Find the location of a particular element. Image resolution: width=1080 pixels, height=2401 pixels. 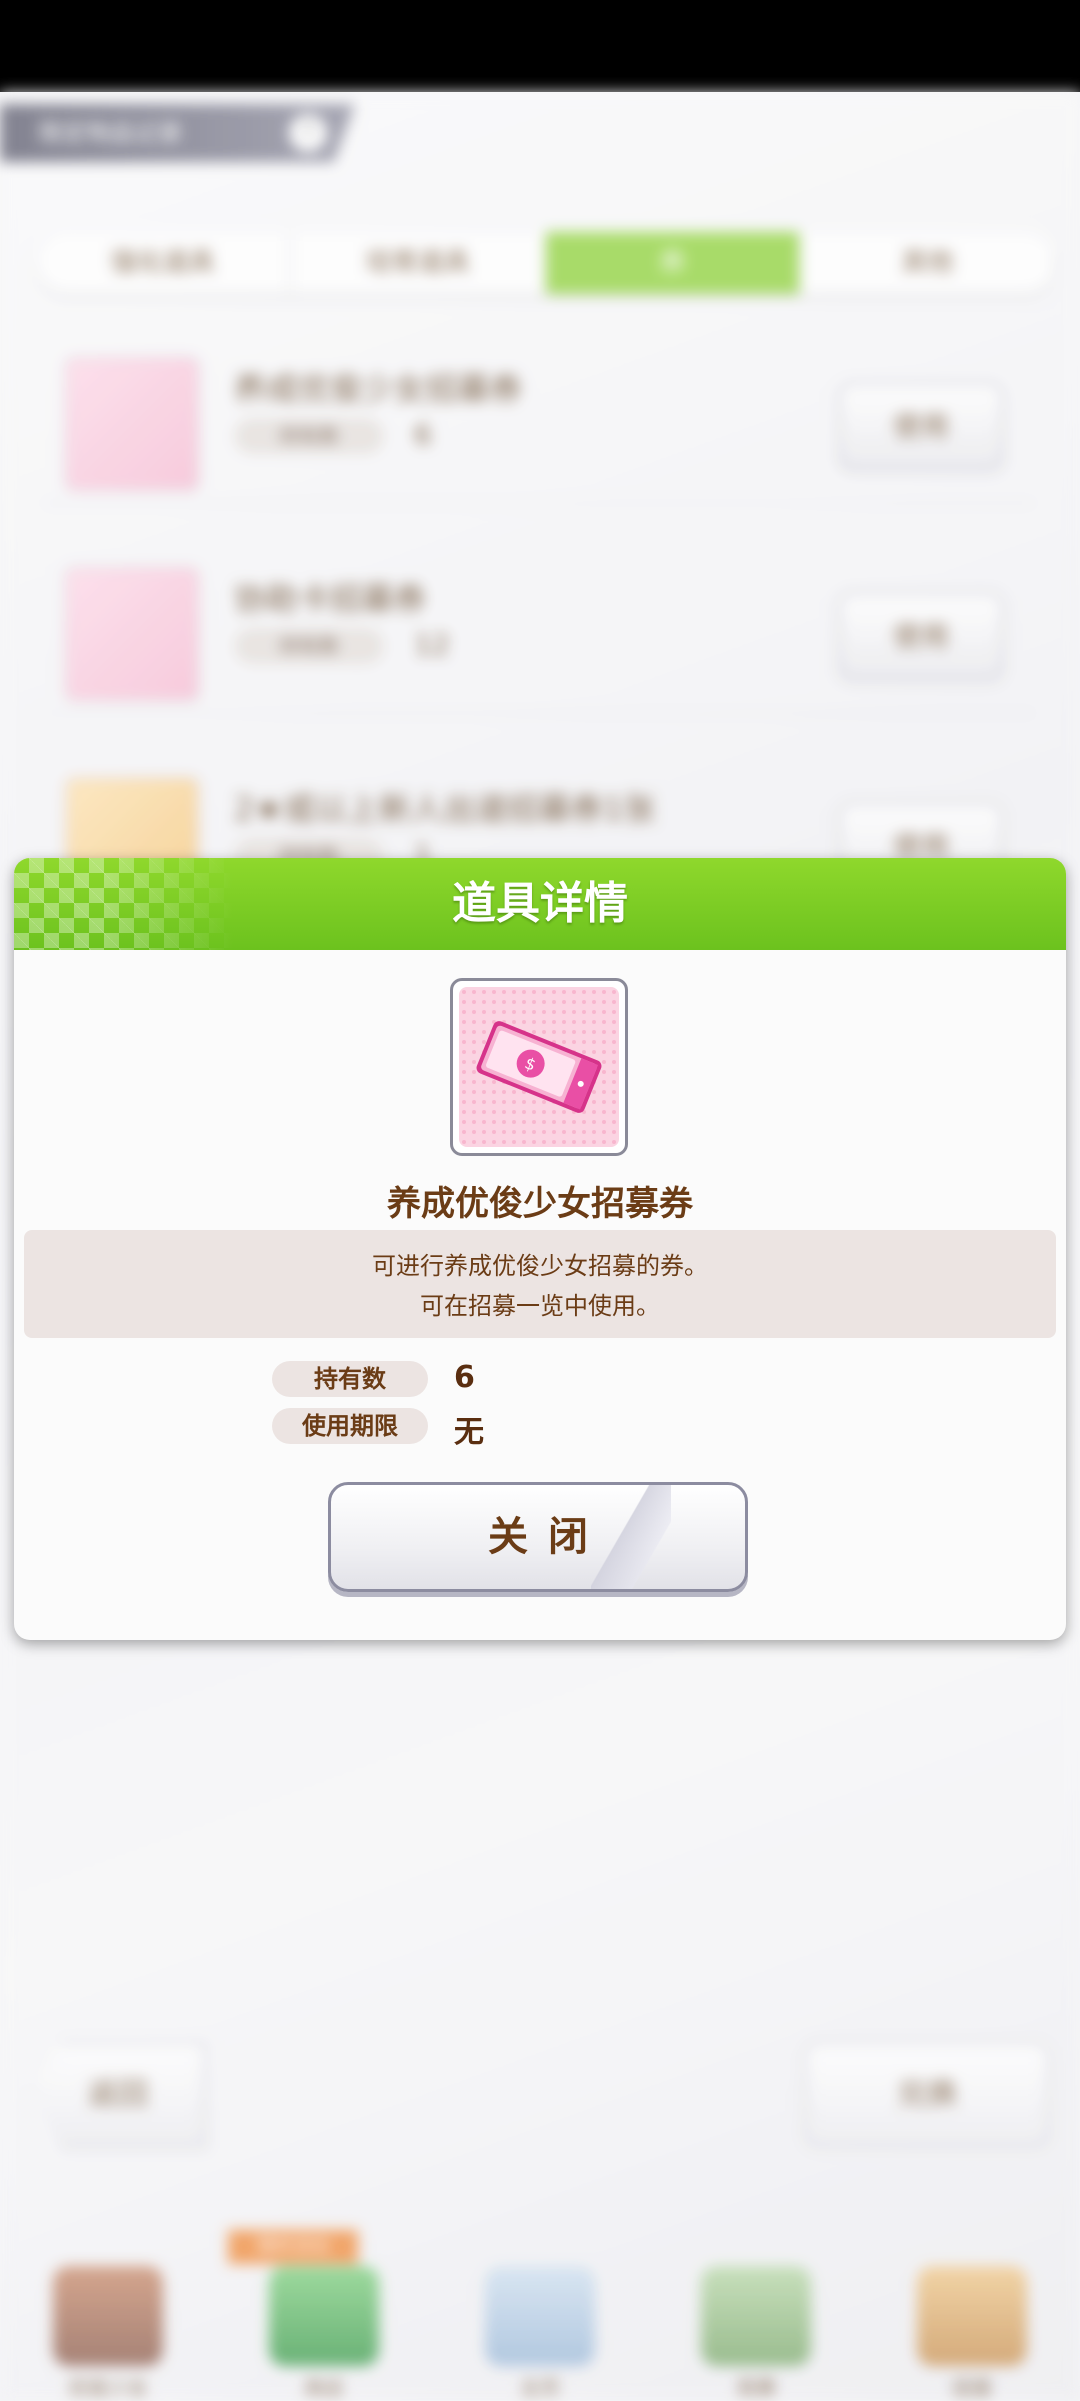

description-line: 可在招募一览中使用。 is located at coordinates (540, 1306).